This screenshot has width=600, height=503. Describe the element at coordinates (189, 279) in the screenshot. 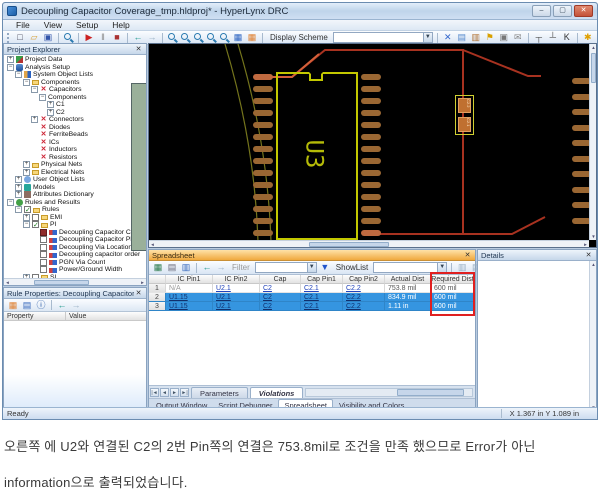

I see `column-header-ic-pin1: IC Pin1` at that location.